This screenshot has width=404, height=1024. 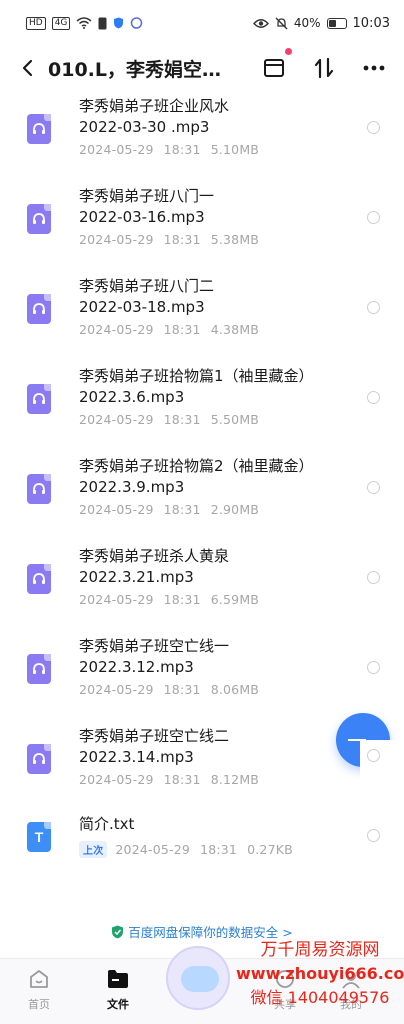 What do you see at coordinates (307, 23) in the screenshot?
I see `battery-percent: 40%` at bounding box center [307, 23].